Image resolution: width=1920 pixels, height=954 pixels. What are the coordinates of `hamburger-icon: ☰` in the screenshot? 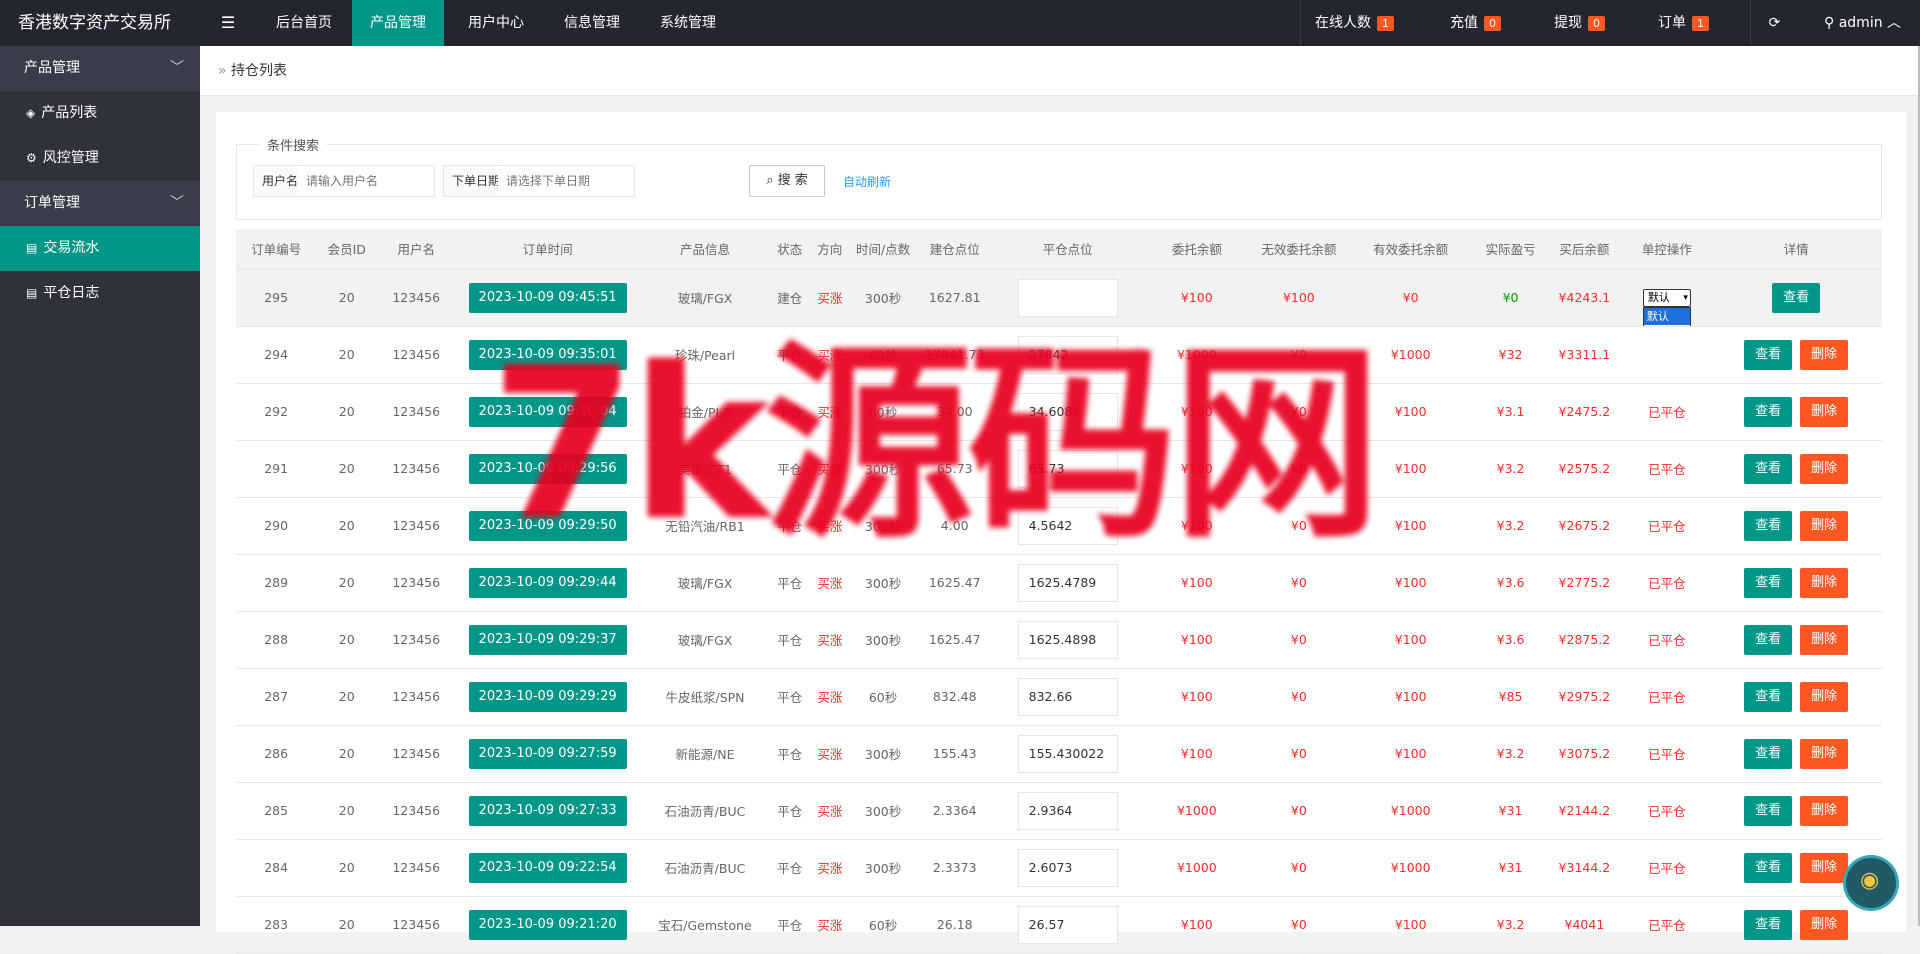 It's located at (228, 23).